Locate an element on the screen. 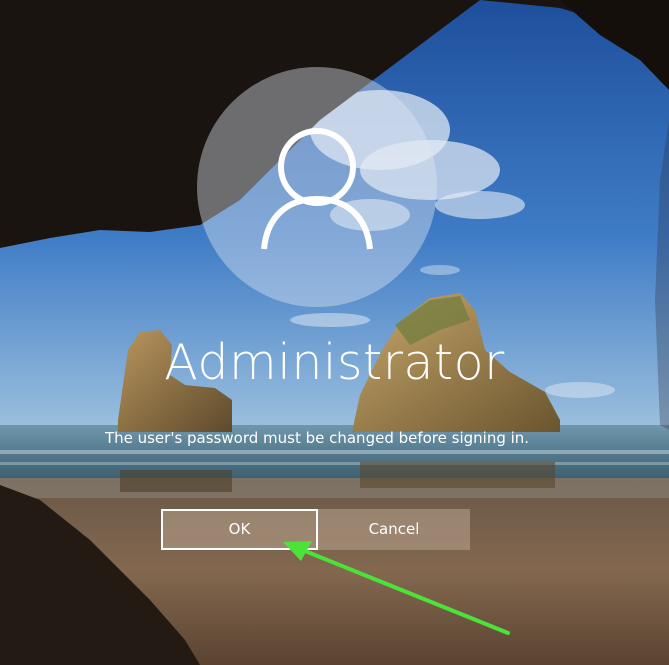 The image size is (669, 665). user-avatar is located at coordinates (317, 187).